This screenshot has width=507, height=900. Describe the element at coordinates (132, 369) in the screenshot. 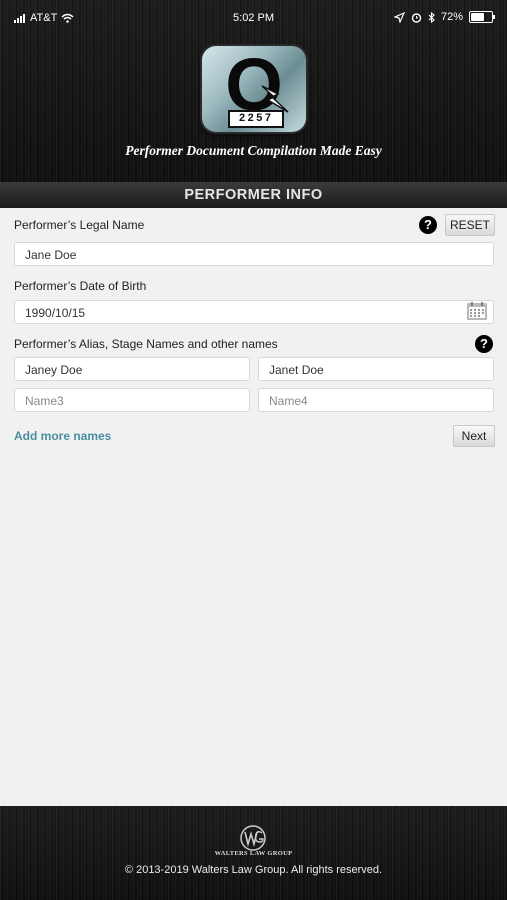

I see `alias-name-field-1: Janey Doe` at that location.